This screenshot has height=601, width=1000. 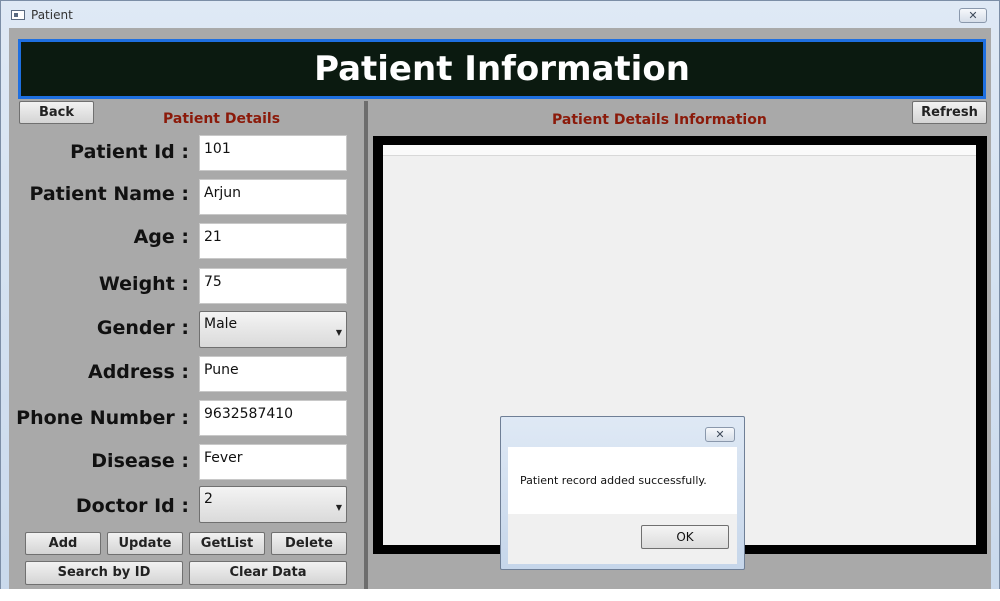 I want to click on patient-details-information-title: Patient Details Information, so click(x=659, y=120).